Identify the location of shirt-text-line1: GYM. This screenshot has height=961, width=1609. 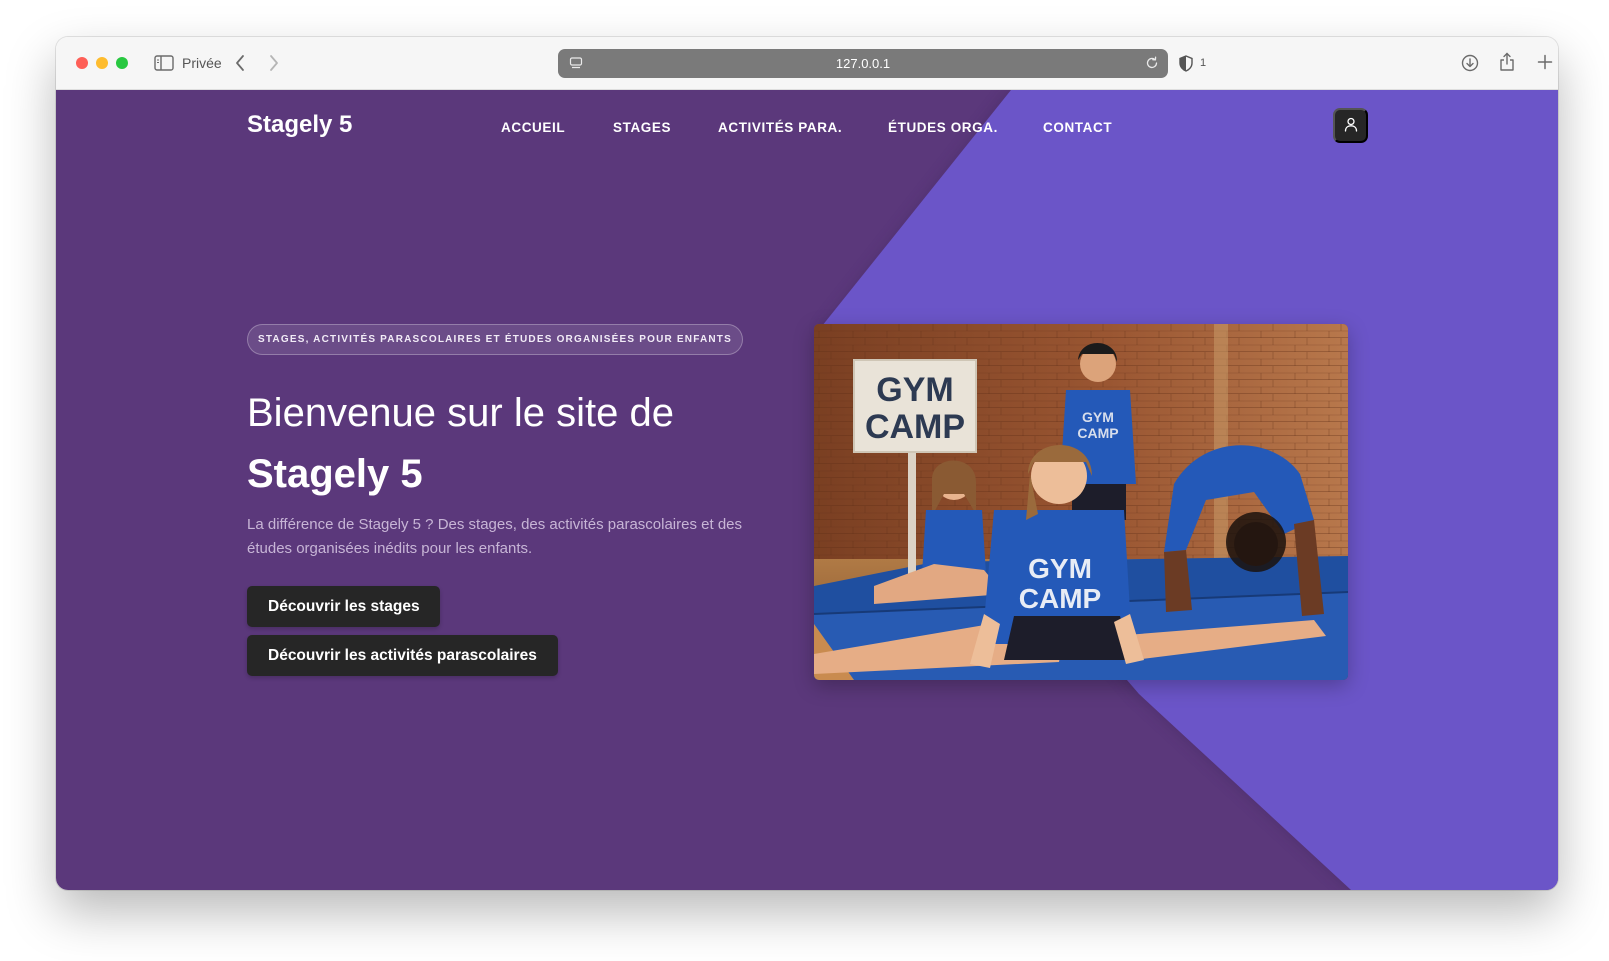
(1060, 568).